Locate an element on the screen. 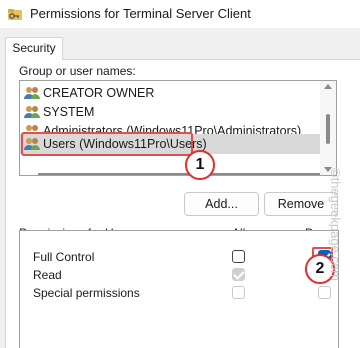 The image size is (360, 348). scroll-thumb is located at coordinates (328, 129).